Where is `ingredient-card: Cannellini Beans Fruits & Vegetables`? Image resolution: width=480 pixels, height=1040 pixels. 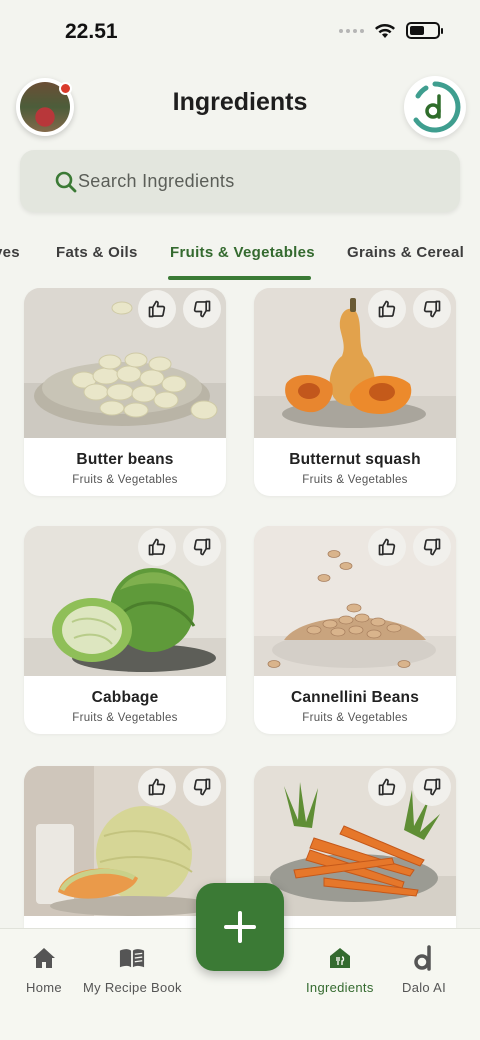 ingredient-card: Cannellini Beans Fruits & Vegetables is located at coordinates (355, 630).